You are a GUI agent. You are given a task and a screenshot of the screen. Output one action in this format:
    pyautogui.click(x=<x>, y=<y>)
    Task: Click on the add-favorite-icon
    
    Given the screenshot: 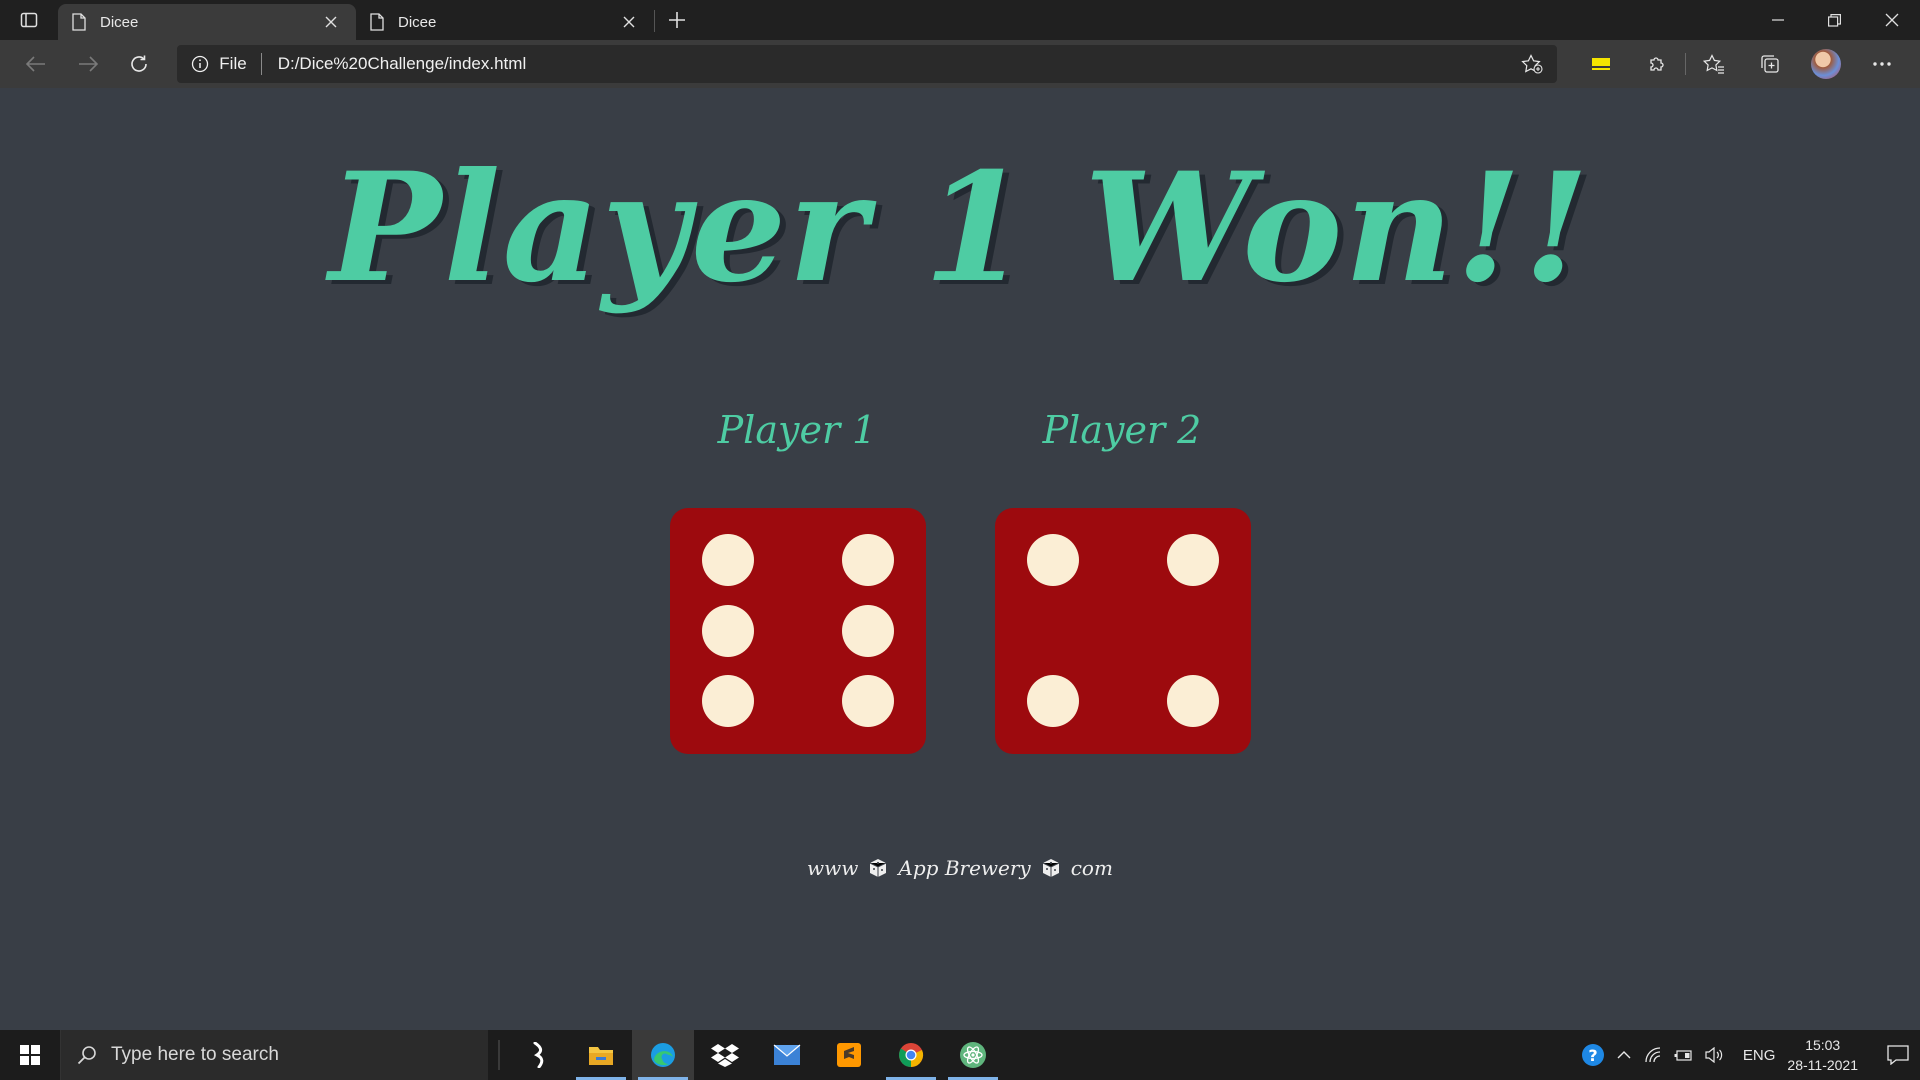 What is the action you would take?
    pyautogui.click(x=1532, y=64)
    